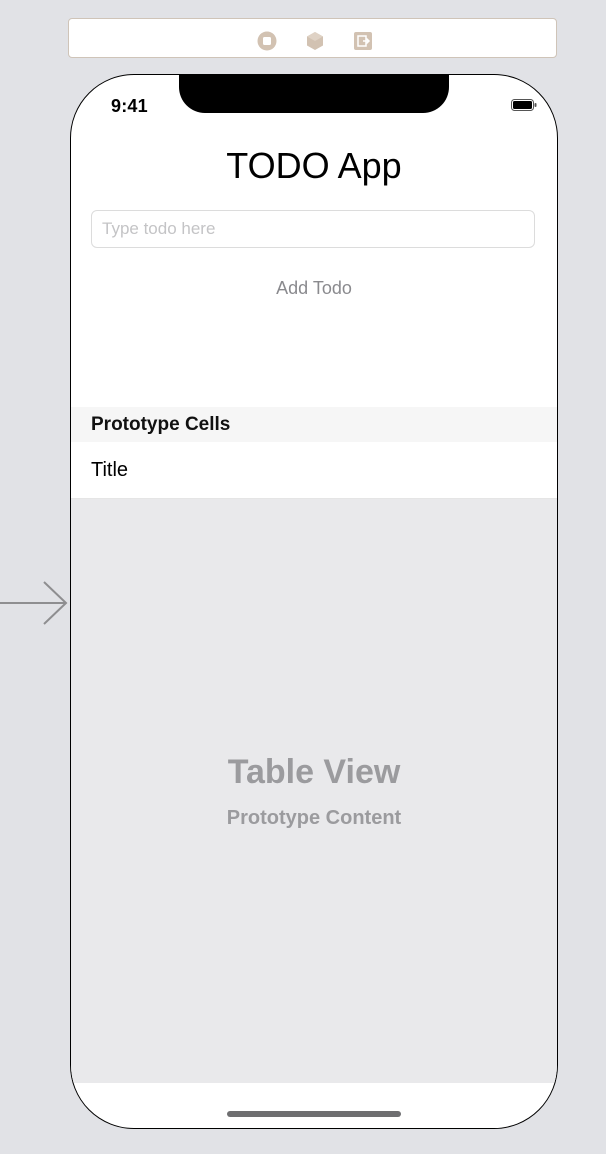 The height and width of the screenshot is (1154, 606). What do you see at coordinates (314, 818) in the screenshot?
I see `prototype-content-label: Prototype Content` at bounding box center [314, 818].